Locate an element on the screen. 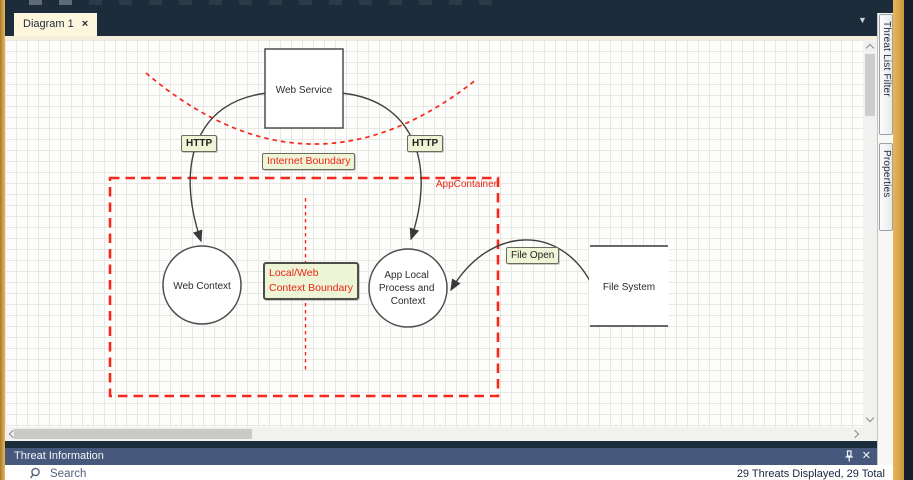  threat-information-header: Threat Information ✕ is located at coordinates (441, 456).